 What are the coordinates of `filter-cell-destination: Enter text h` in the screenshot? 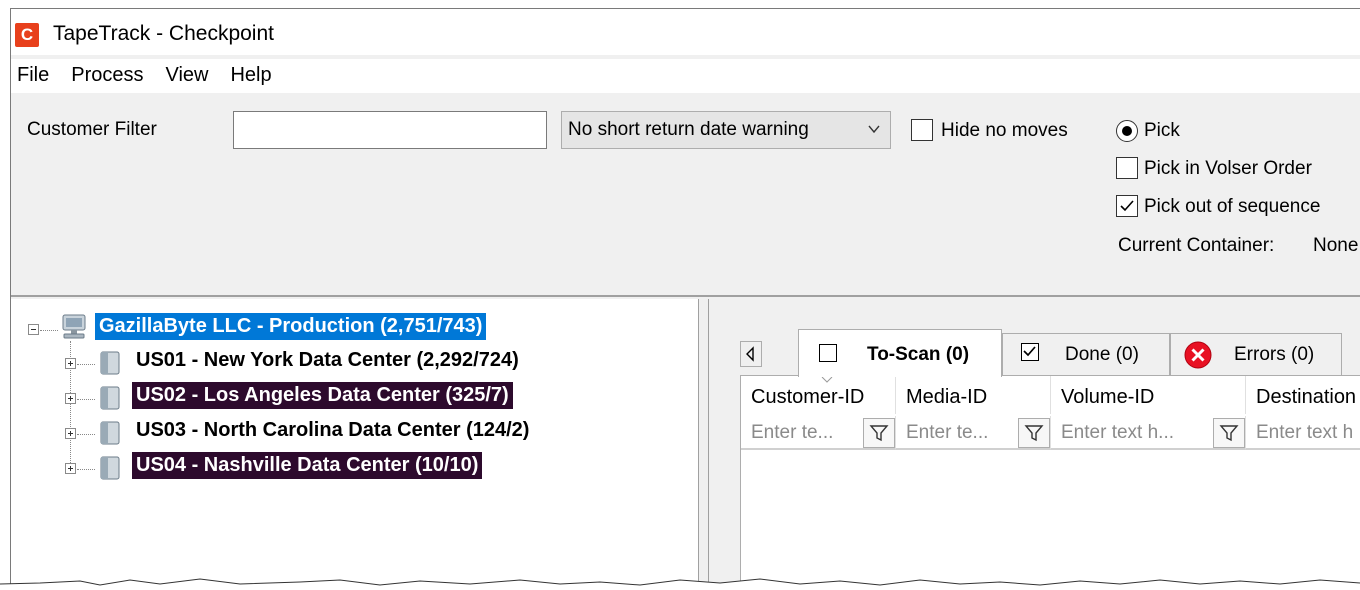 It's located at (1303, 433).